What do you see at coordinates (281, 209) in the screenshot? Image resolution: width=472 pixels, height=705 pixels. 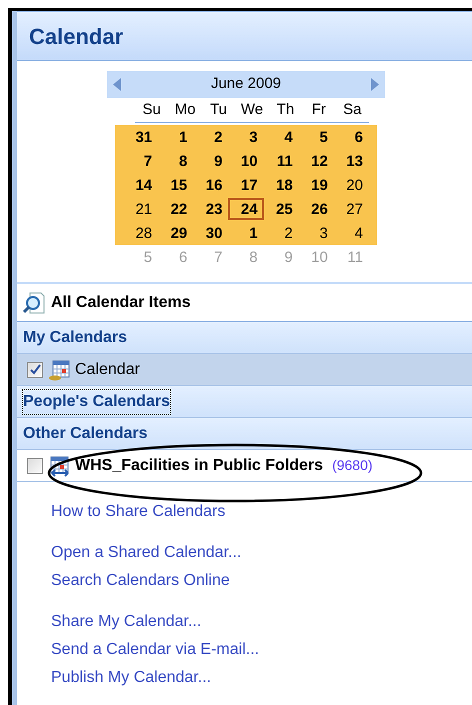 I see `date-cell: 25` at bounding box center [281, 209].